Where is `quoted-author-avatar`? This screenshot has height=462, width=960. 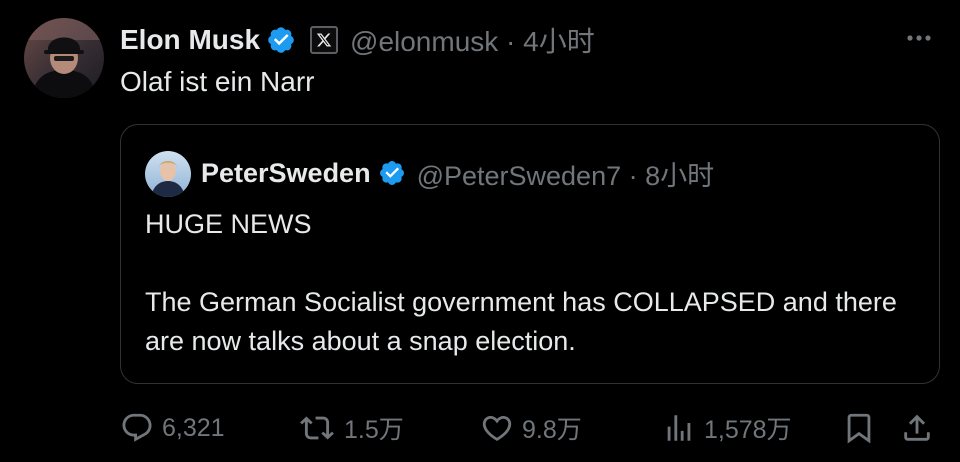 quoted-author-avatar is located at coordinates (168, 174).